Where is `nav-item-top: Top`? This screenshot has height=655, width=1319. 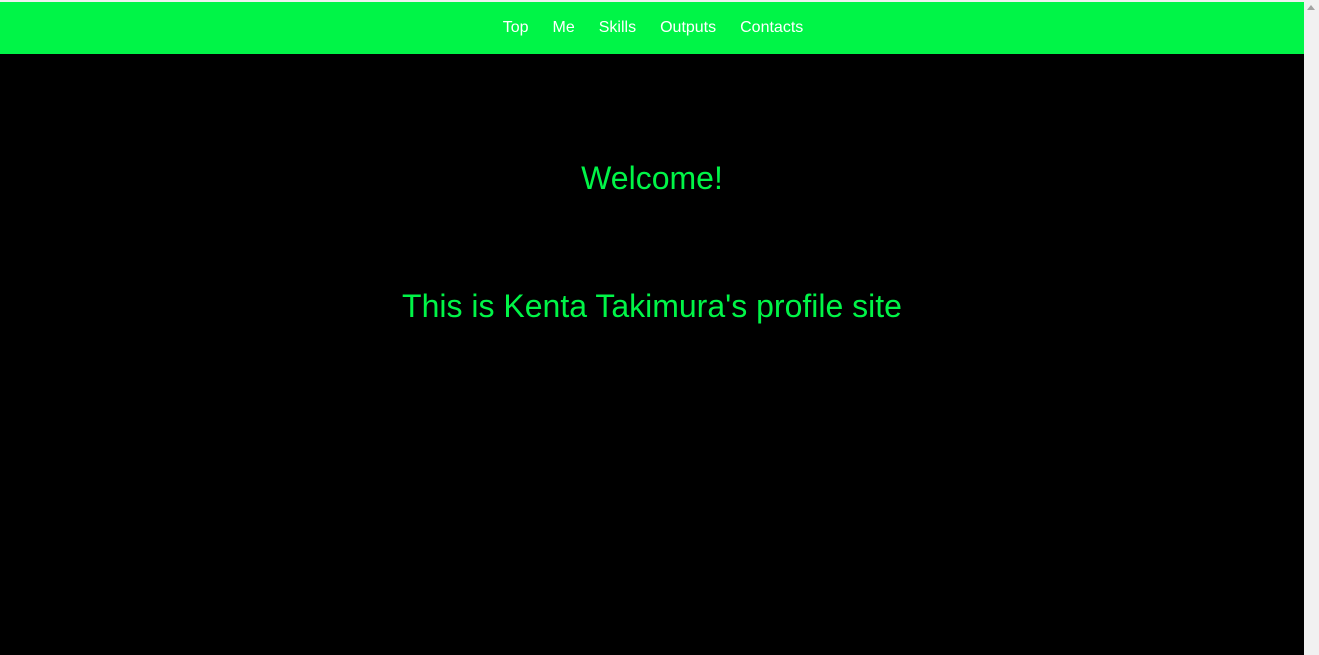
nav-item-top: Top is located at coordinates (516, 28).